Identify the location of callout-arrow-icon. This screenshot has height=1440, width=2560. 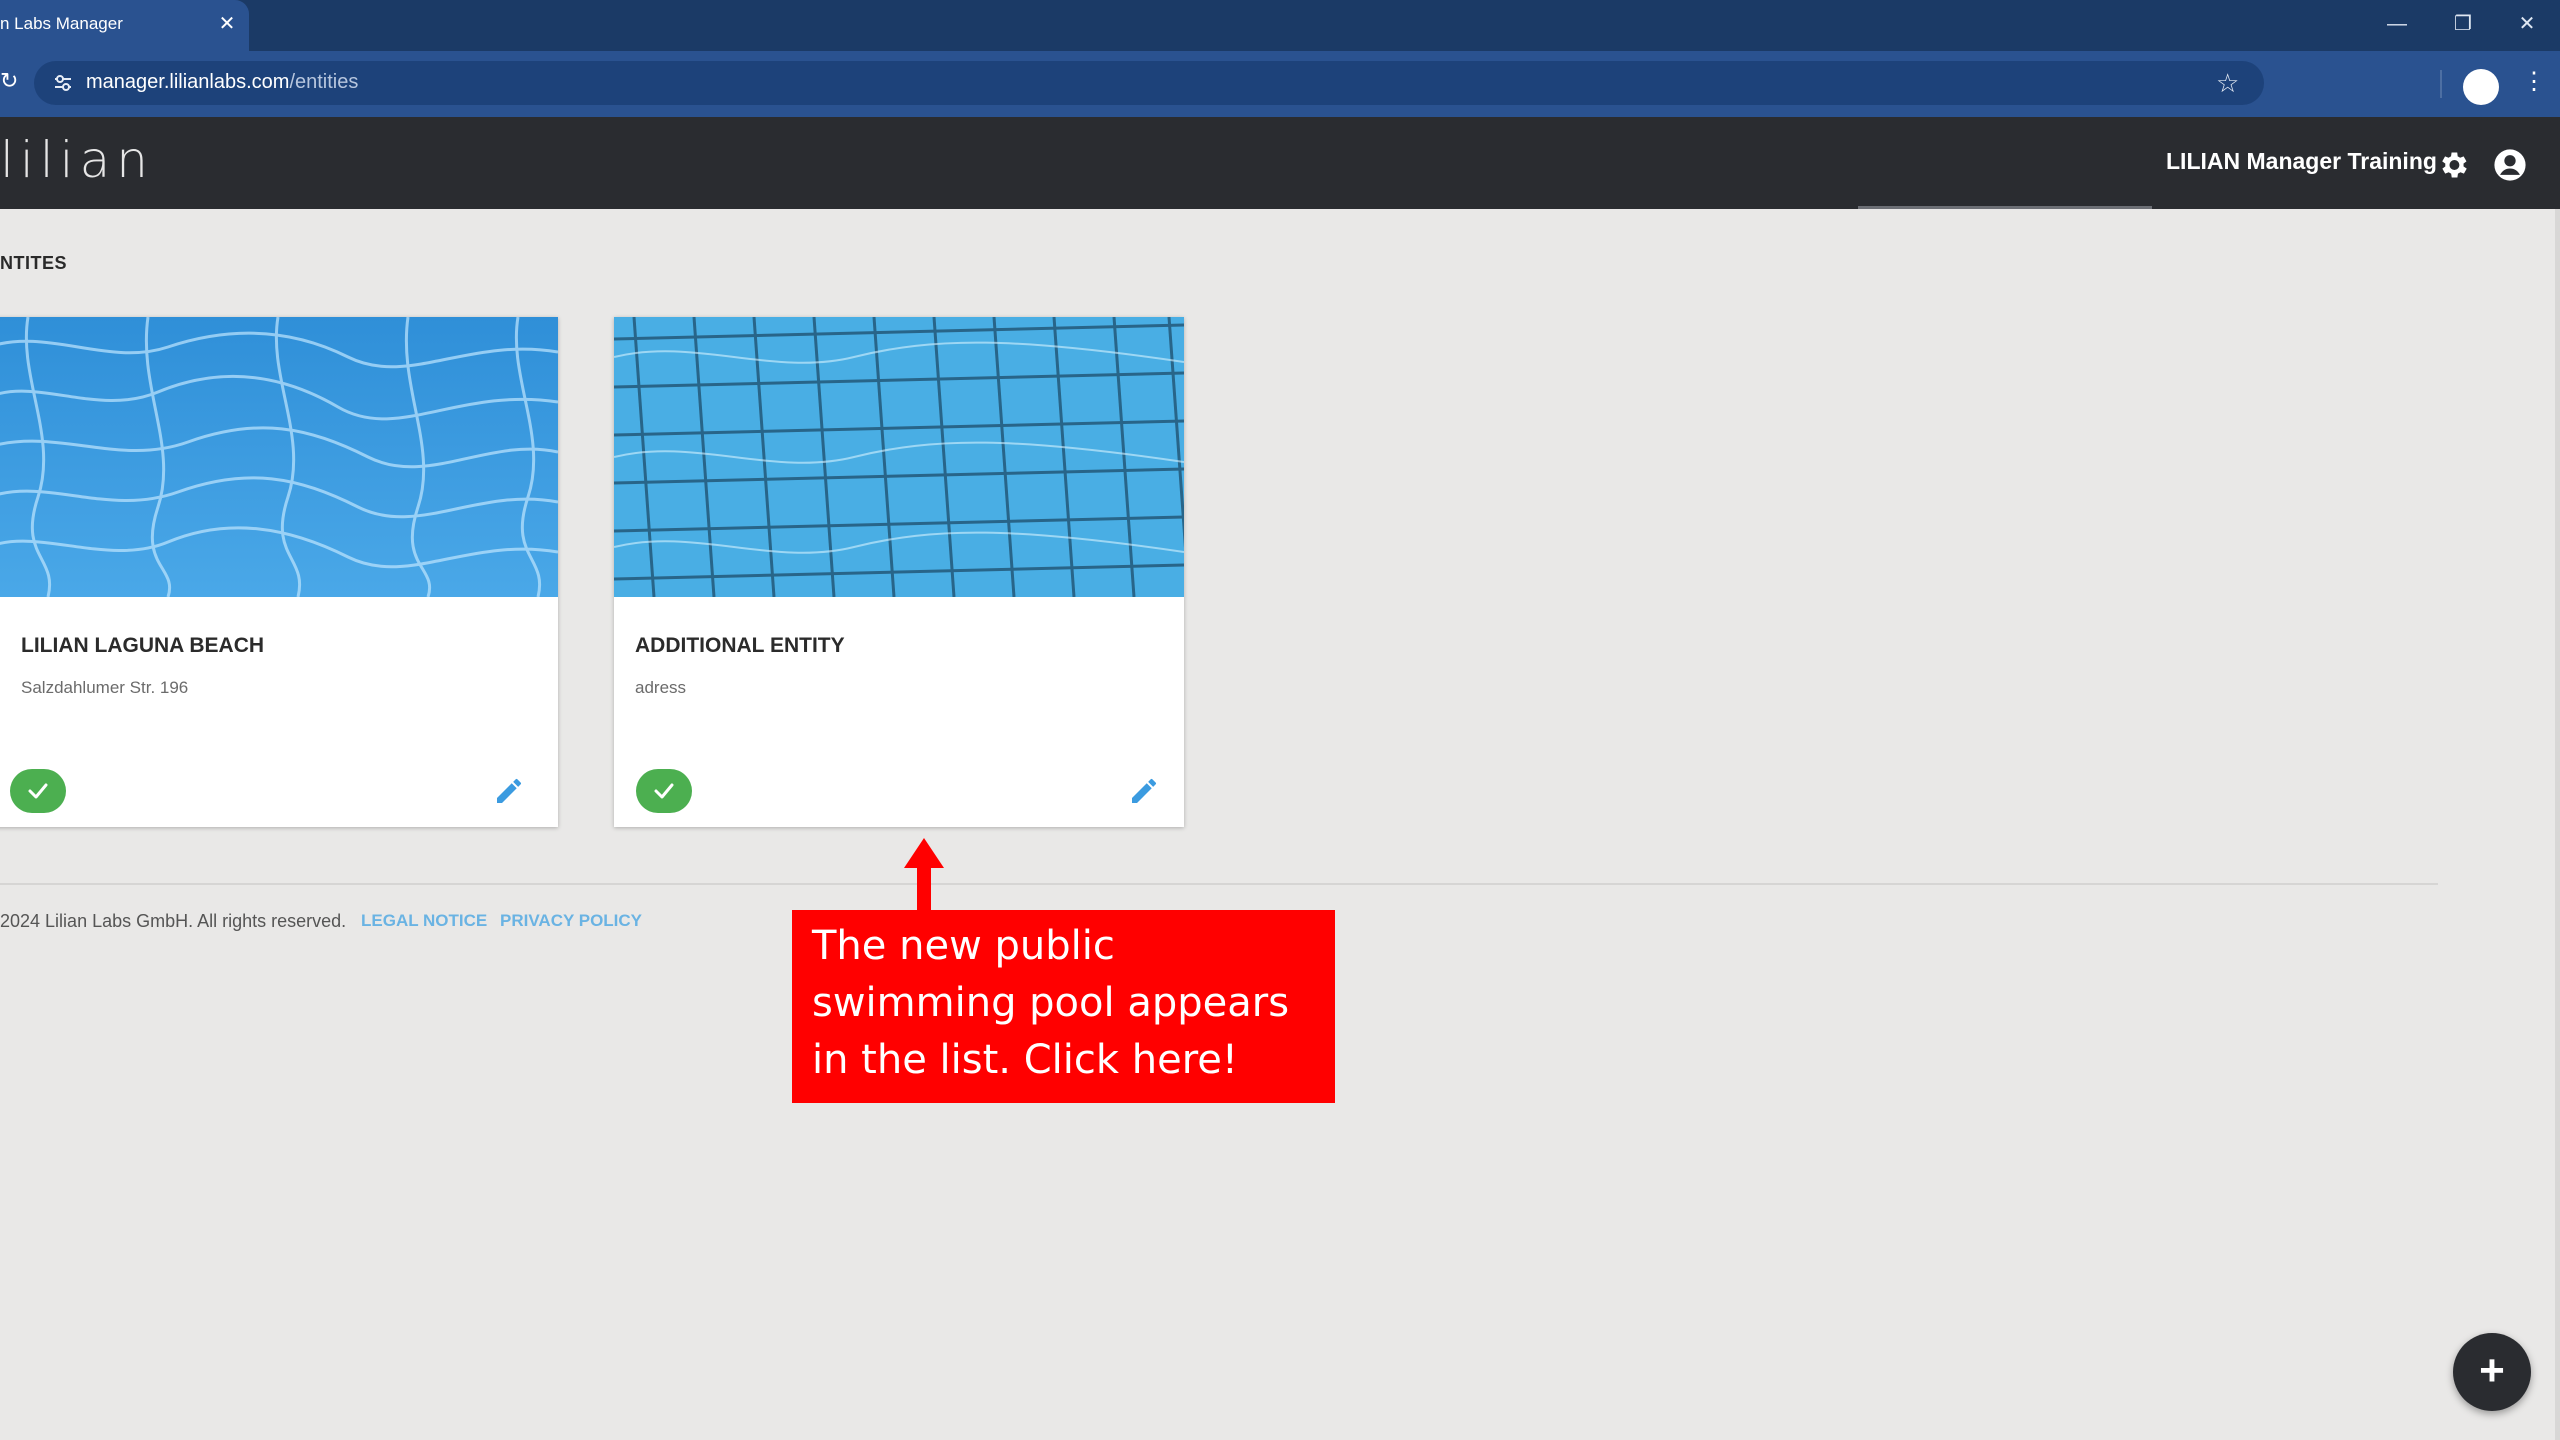
(924, 874).